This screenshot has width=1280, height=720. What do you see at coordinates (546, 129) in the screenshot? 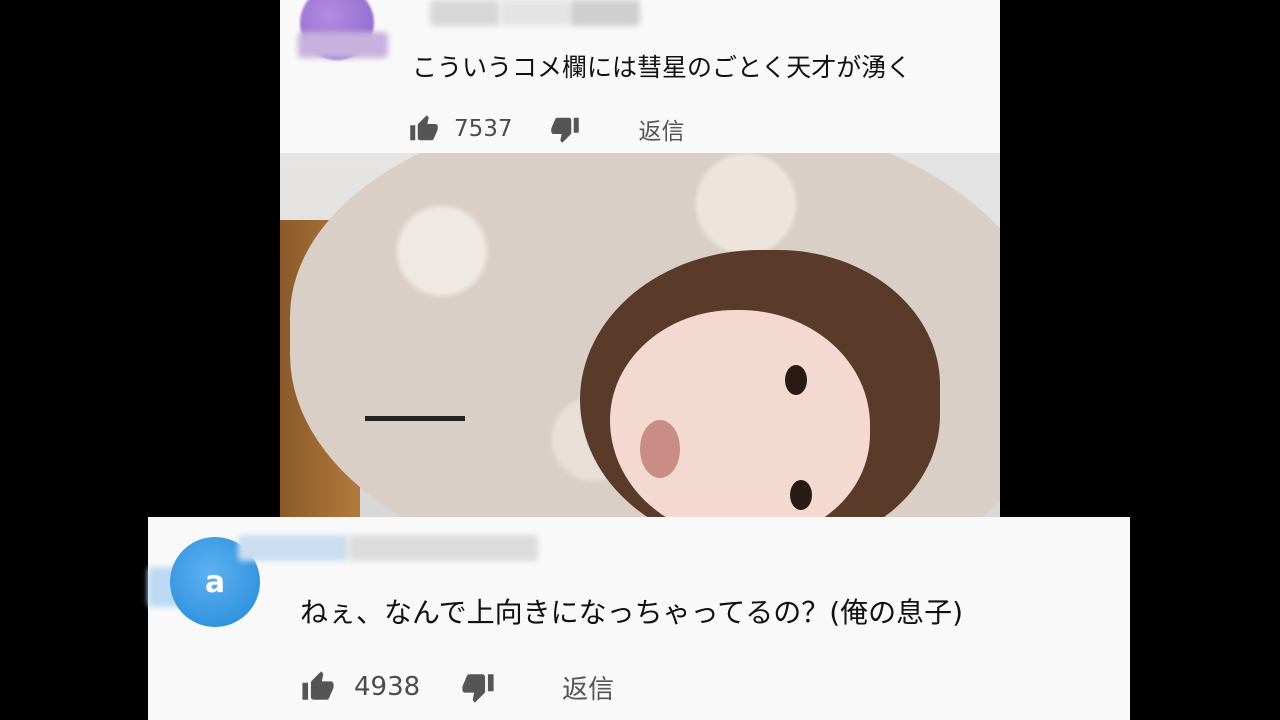
I see `comment-actions: 7537 返信` at bounding box center [546, 129].